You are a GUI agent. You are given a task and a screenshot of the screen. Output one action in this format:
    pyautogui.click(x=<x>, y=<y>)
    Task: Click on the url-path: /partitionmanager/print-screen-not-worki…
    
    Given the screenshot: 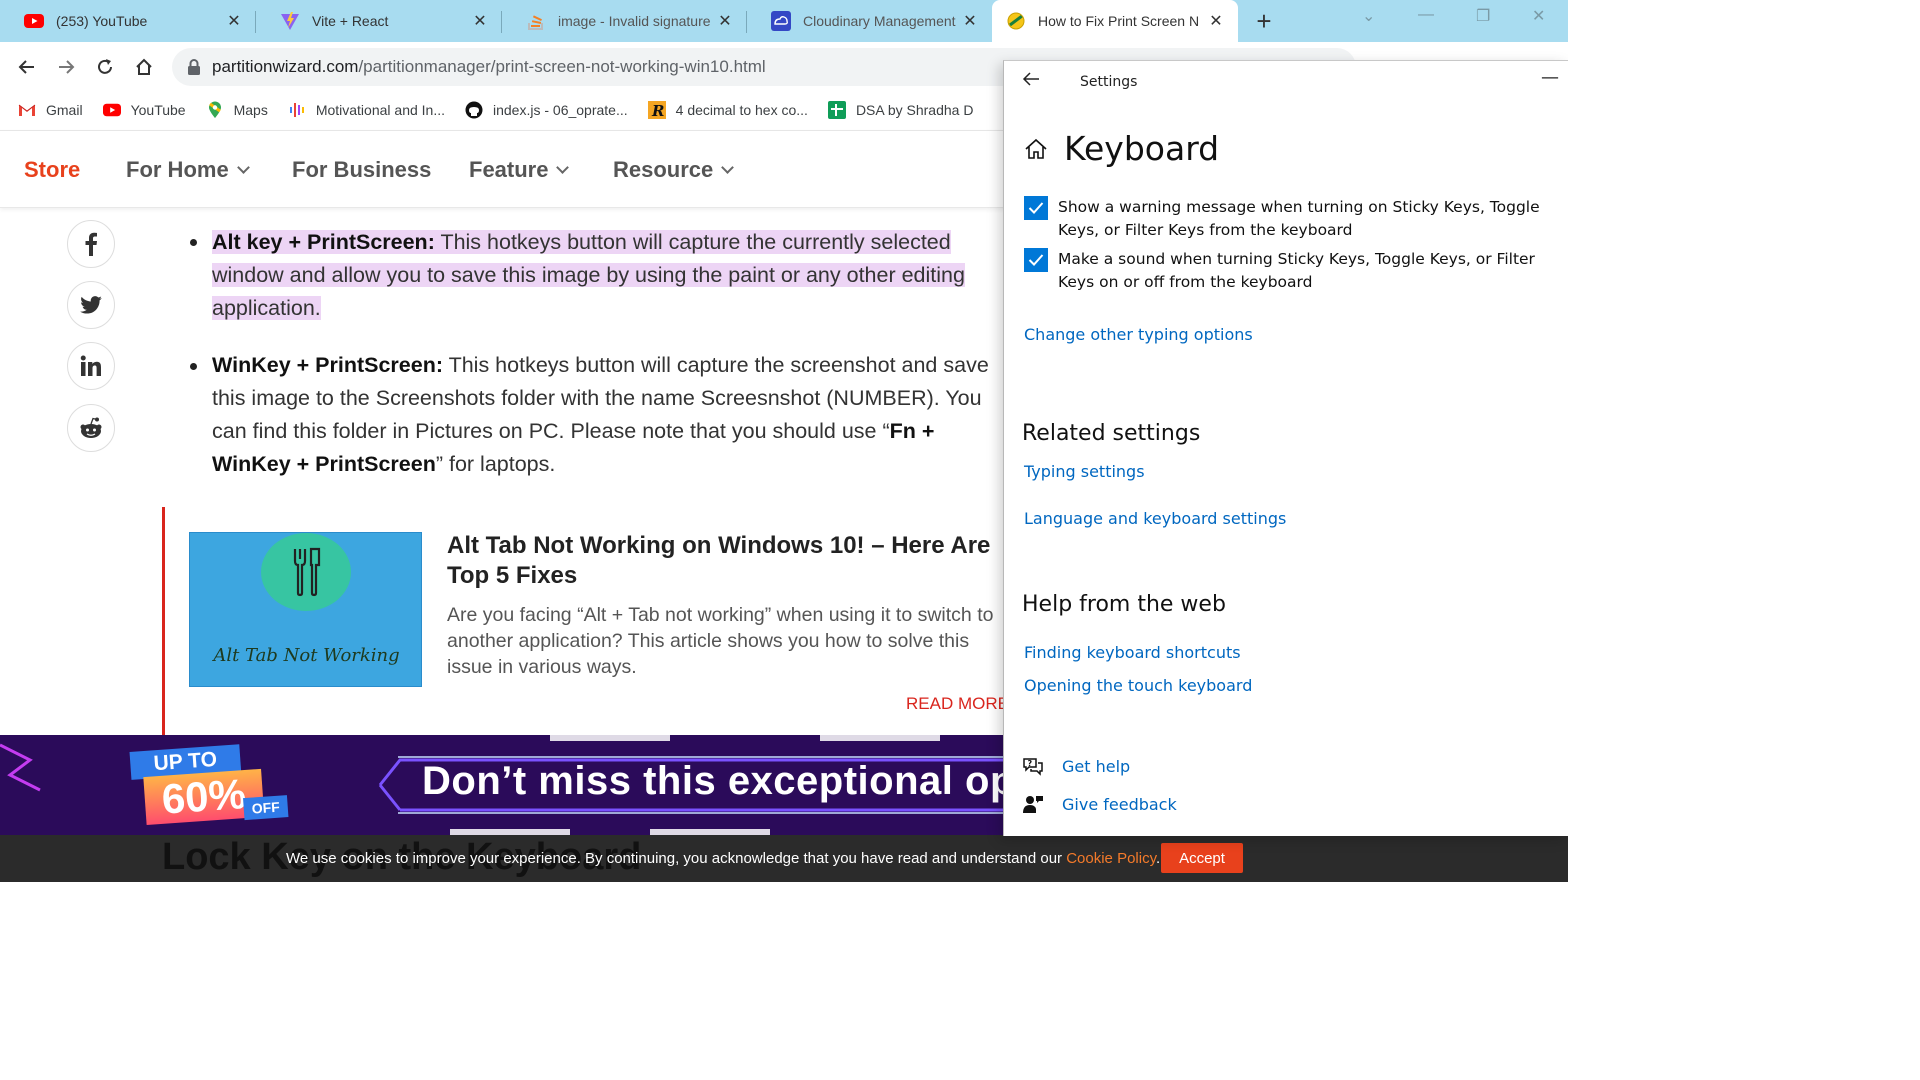 What is the action you would take?
    pyautogui.click(x=562, y=66)
    